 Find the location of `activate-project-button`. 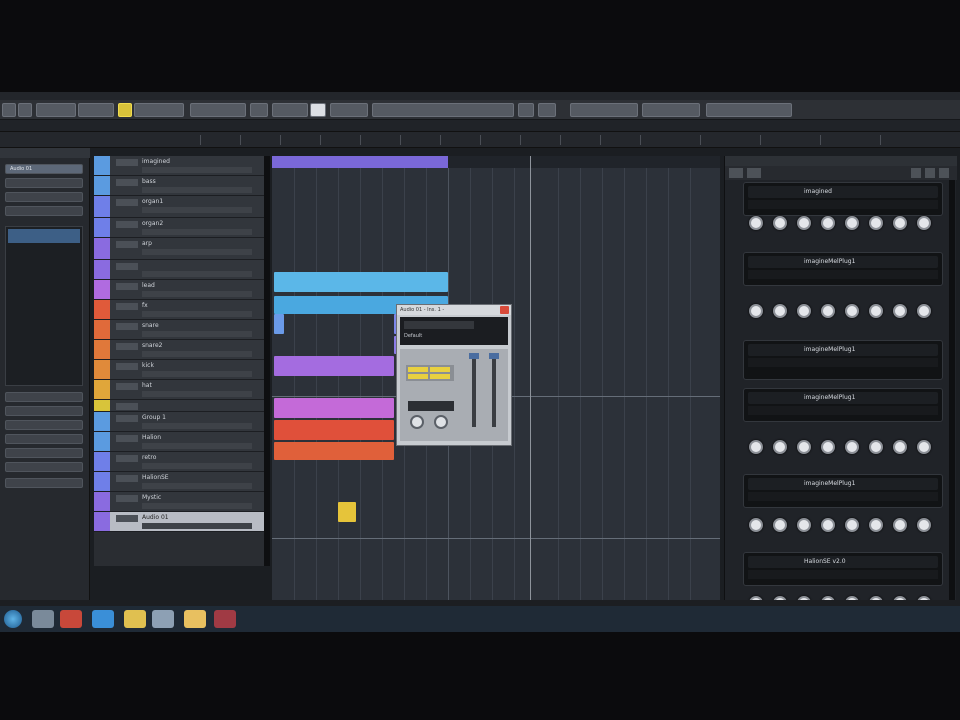

activate-project-button is located at coordinates (9, 110).